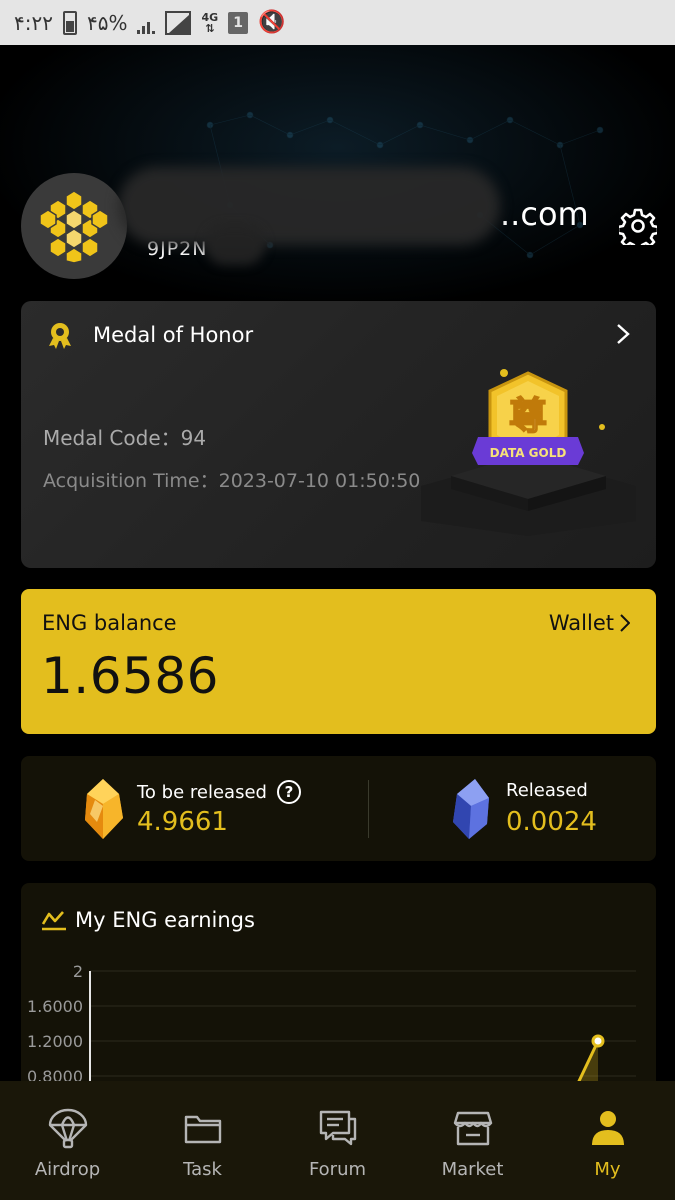 The width and height of the screenshot is (675, 1200). What do you see at coordinates (165, 920) in the screenshot?
I see `earnings-title: My ENG earnings` at bounding box center [165, 920].